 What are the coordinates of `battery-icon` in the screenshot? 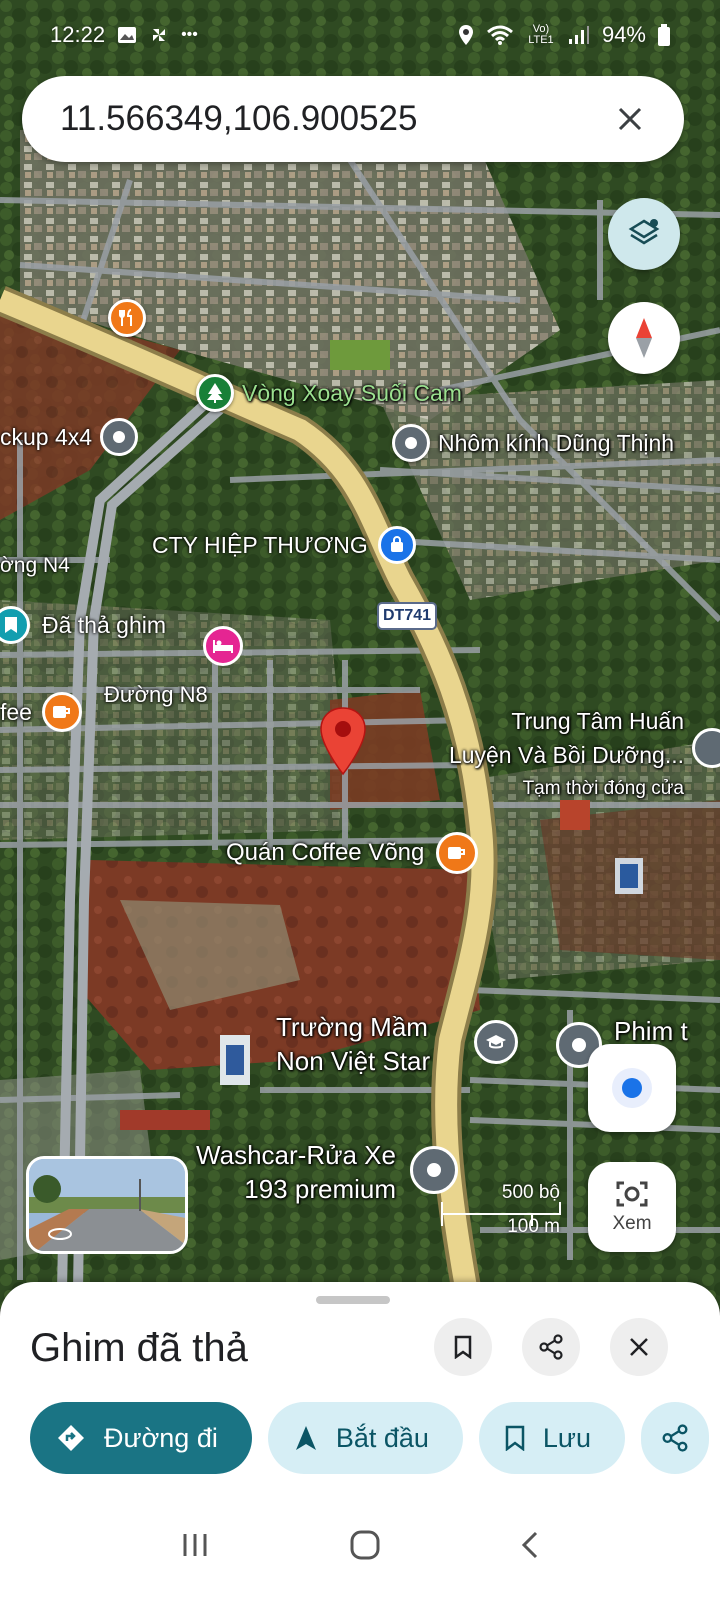 It's located at (664, 35).